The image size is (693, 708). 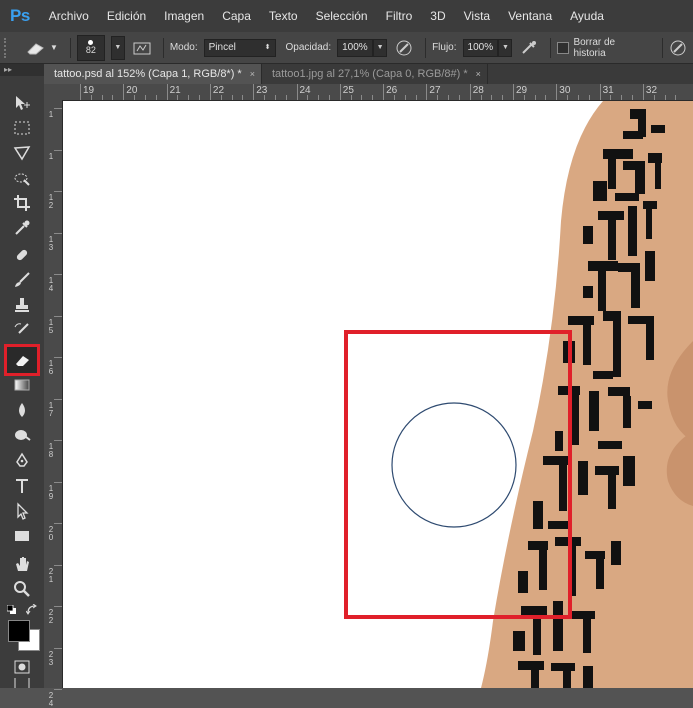 What do you see at coordinates (142, 48) in the screenshot?
I see `brush-panel-toggle` at bounding box center [142, 48].